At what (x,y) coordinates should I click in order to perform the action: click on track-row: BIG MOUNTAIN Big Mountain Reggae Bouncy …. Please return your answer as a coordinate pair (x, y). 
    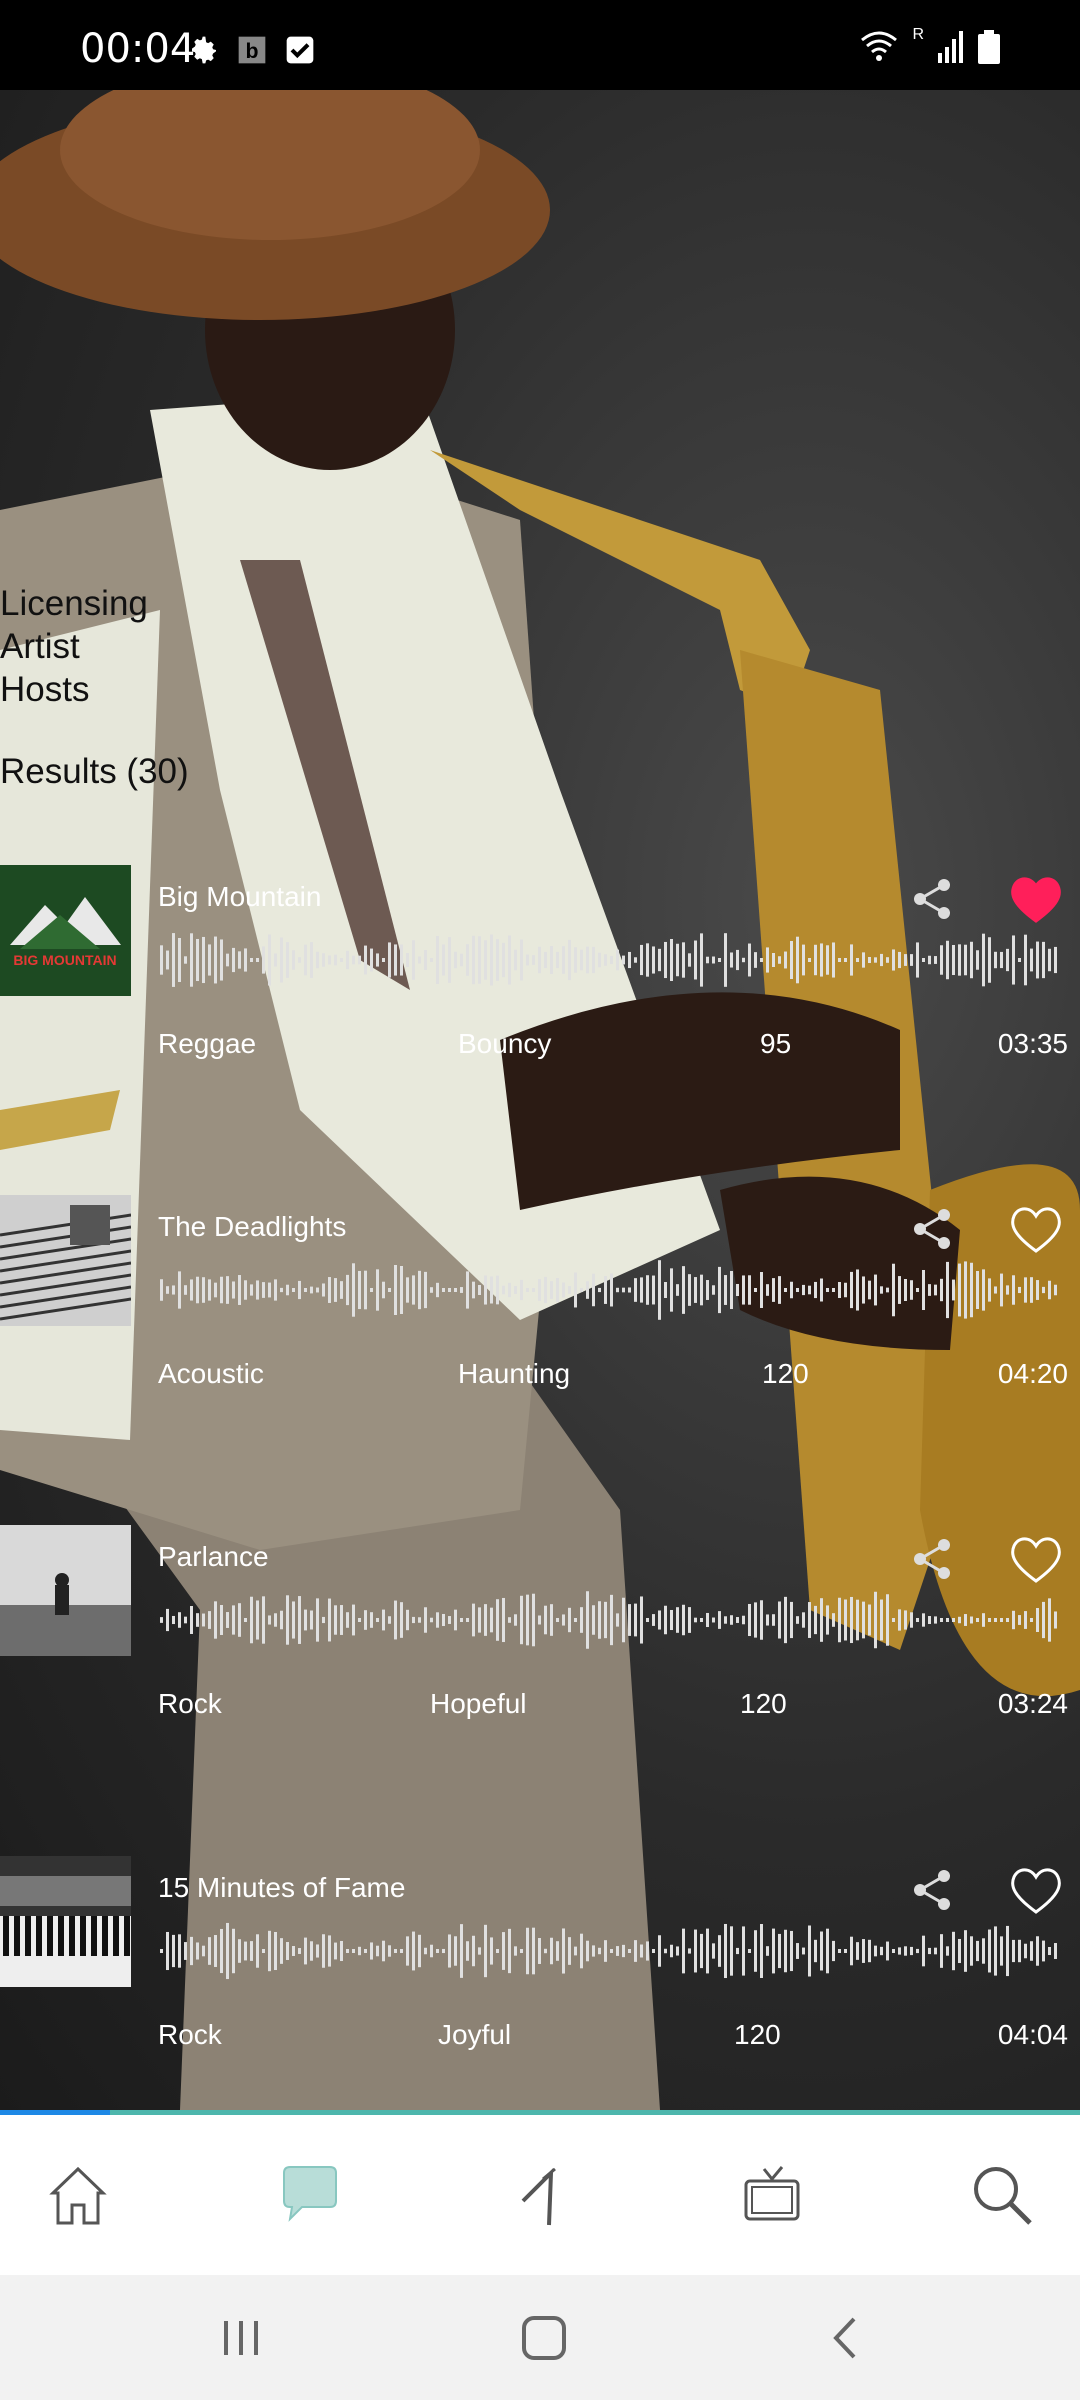
    Looking at the image, I should click on (540, 980).